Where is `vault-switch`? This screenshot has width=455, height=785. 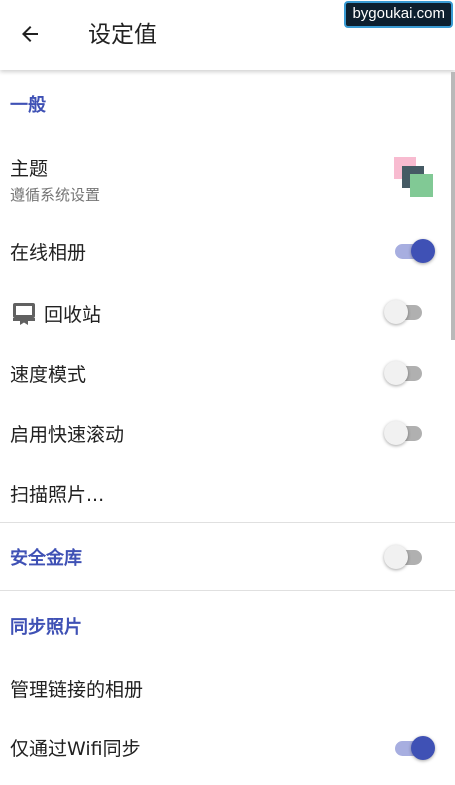 vault-switch is located at coordinates (406, 557).